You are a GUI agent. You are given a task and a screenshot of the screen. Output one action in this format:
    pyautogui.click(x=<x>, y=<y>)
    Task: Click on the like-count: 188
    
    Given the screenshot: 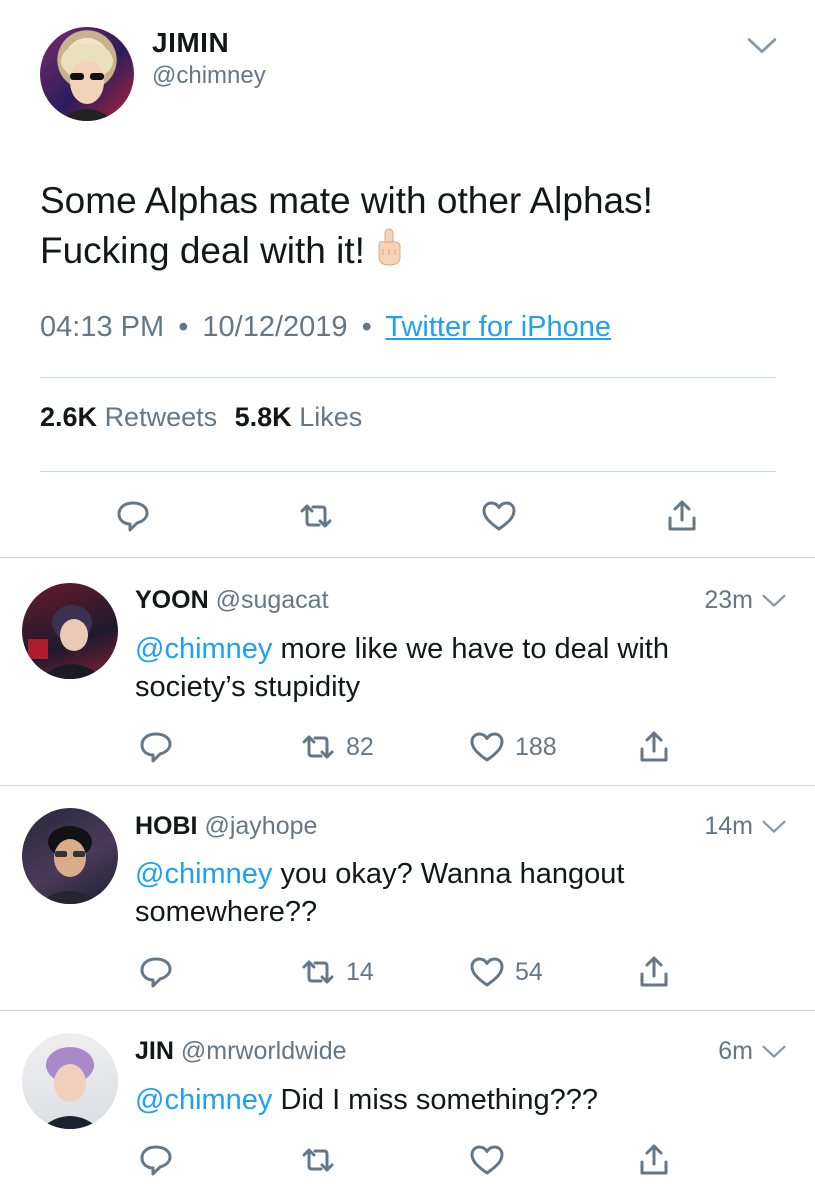 What is the action you would take?
    pyautogui.click(x=536, y=746)
    